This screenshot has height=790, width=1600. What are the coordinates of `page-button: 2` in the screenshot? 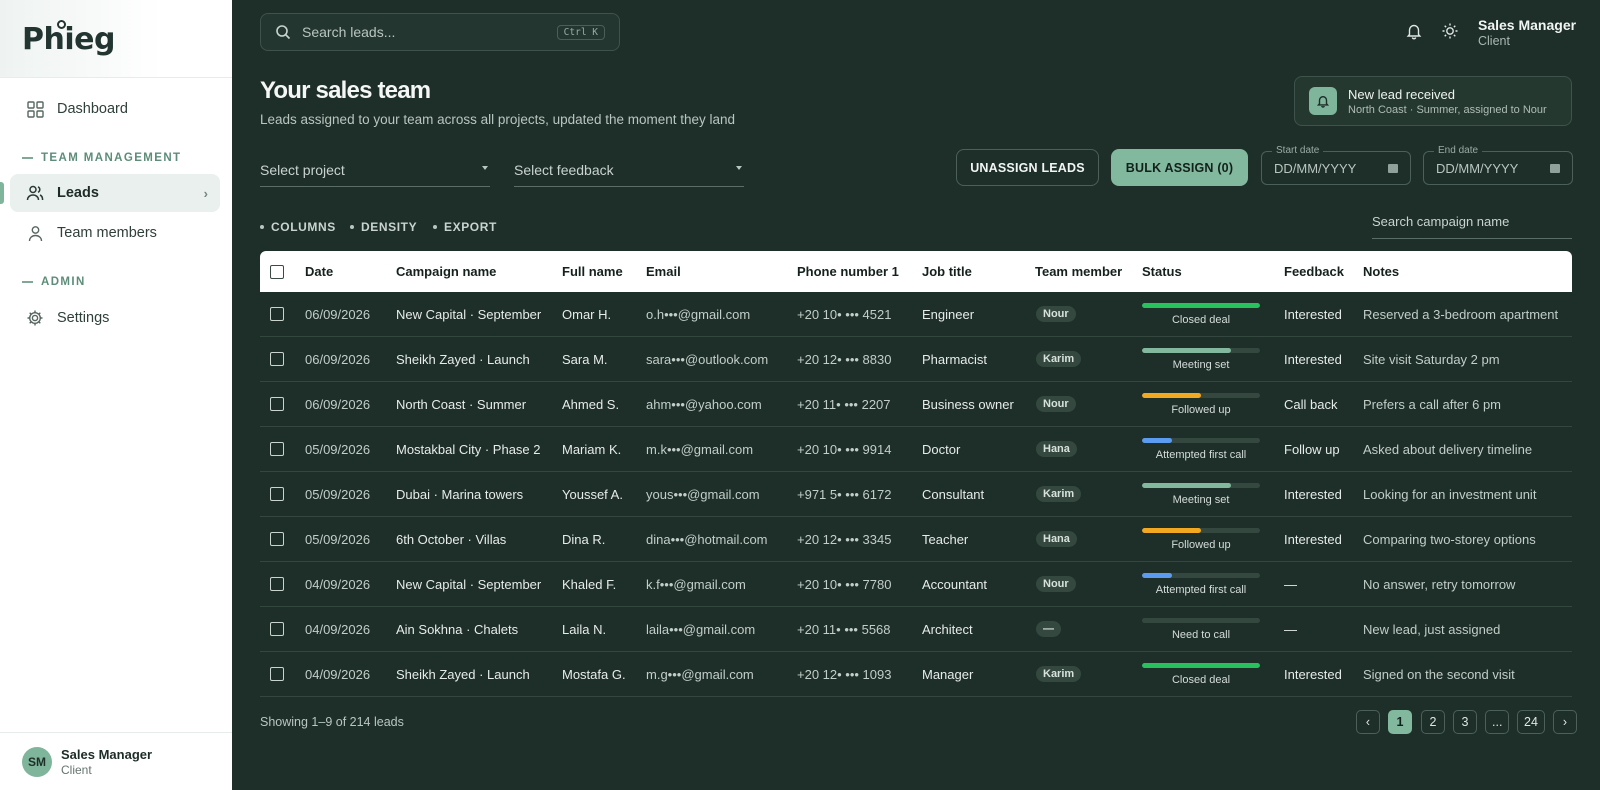 It's located at (1433, 722).